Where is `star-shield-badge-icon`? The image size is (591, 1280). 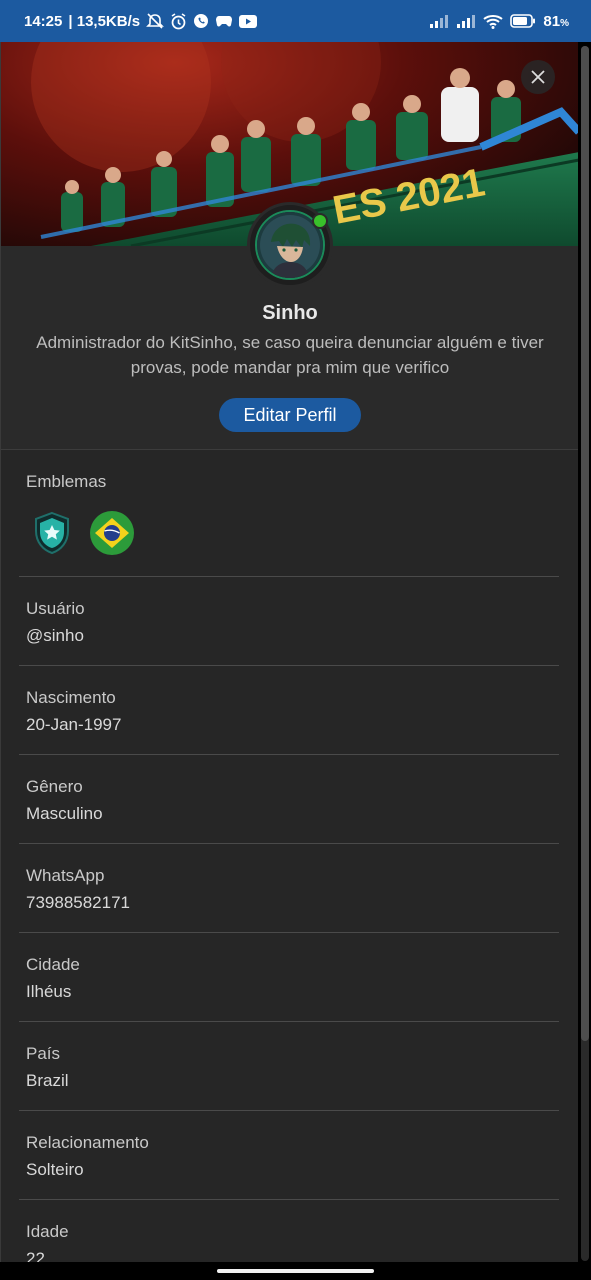 star-shield-badge-icon is located at coordinates (52, 533).